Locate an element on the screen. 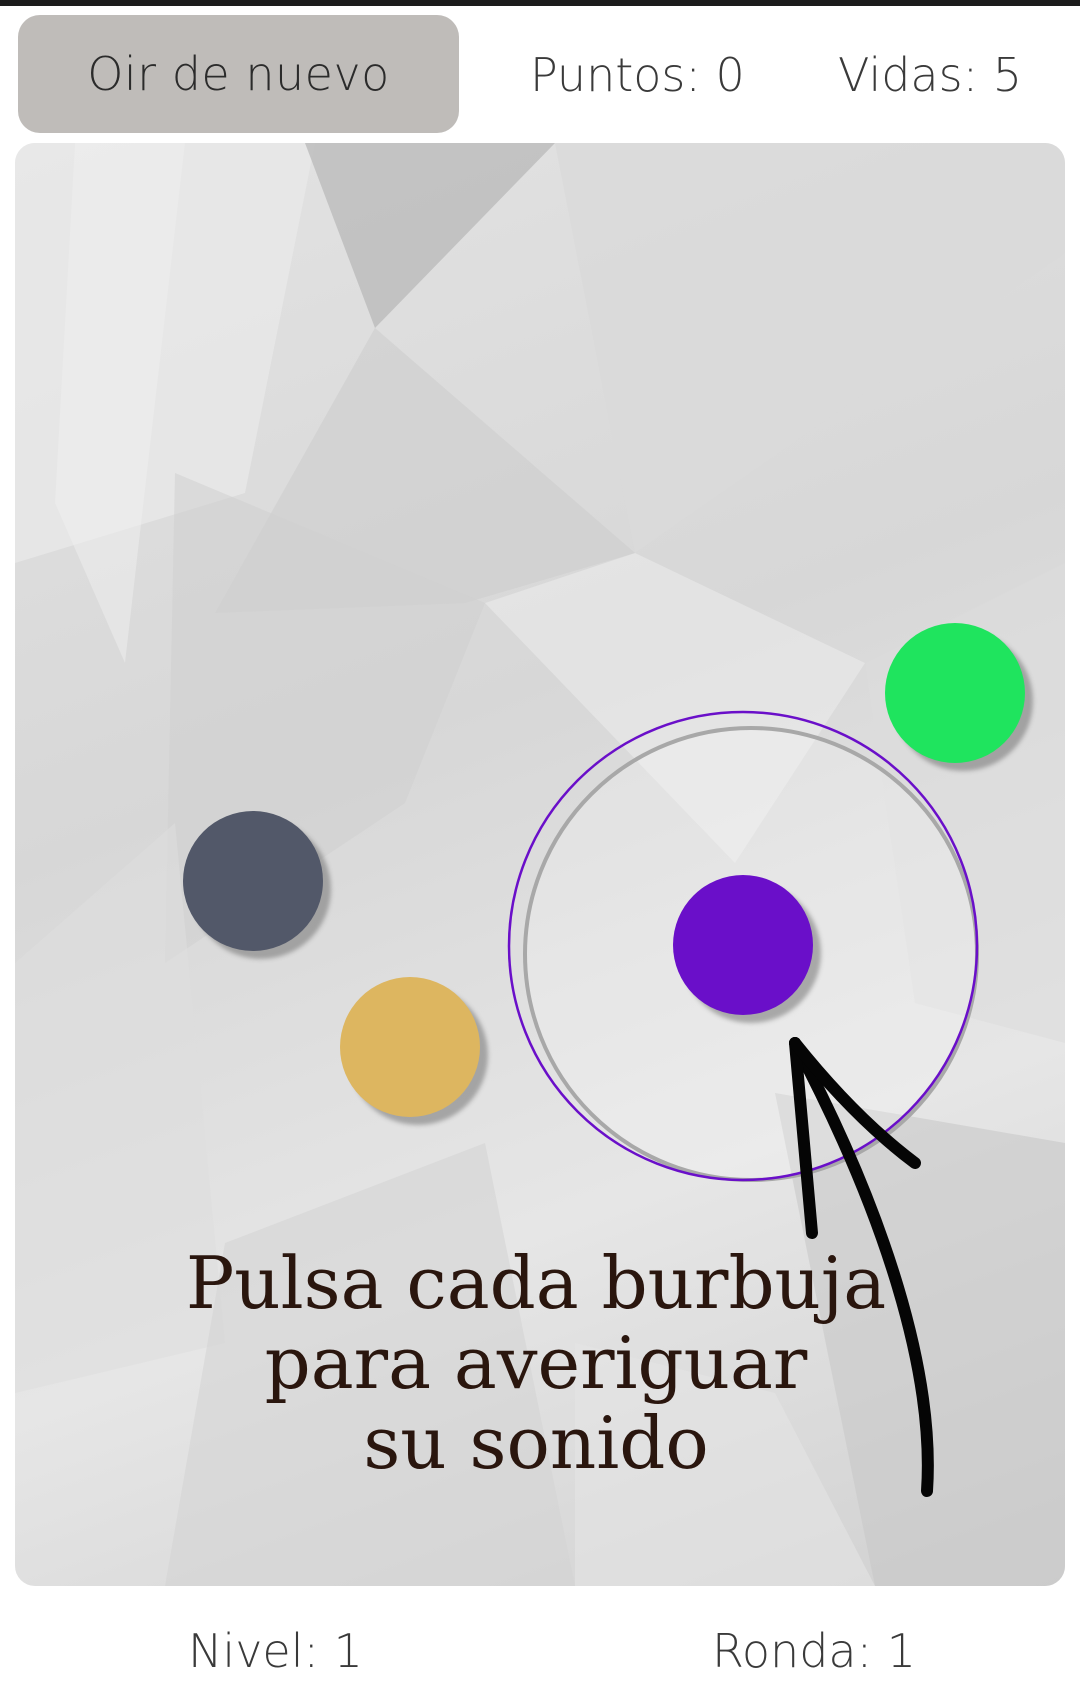 The height and width of the screenshot is (1704, 1080). level-indicator: Nivel: 1 is located at coordinates (275, 1651).